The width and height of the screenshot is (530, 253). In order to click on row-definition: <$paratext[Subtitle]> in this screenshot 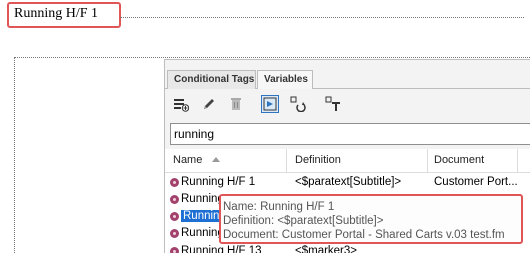, I will do `click(348, 182)`.